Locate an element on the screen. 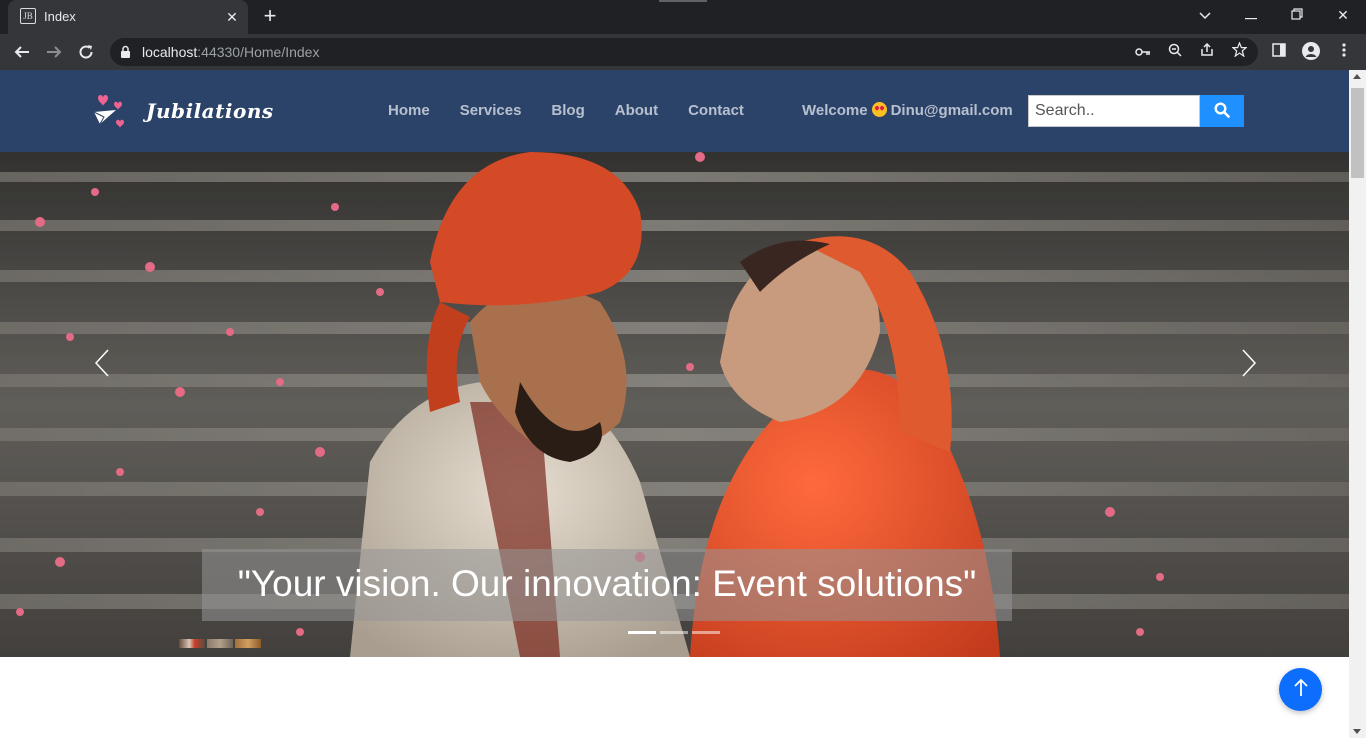  bookmark-star-icon is located at coordinates (1239, 51).